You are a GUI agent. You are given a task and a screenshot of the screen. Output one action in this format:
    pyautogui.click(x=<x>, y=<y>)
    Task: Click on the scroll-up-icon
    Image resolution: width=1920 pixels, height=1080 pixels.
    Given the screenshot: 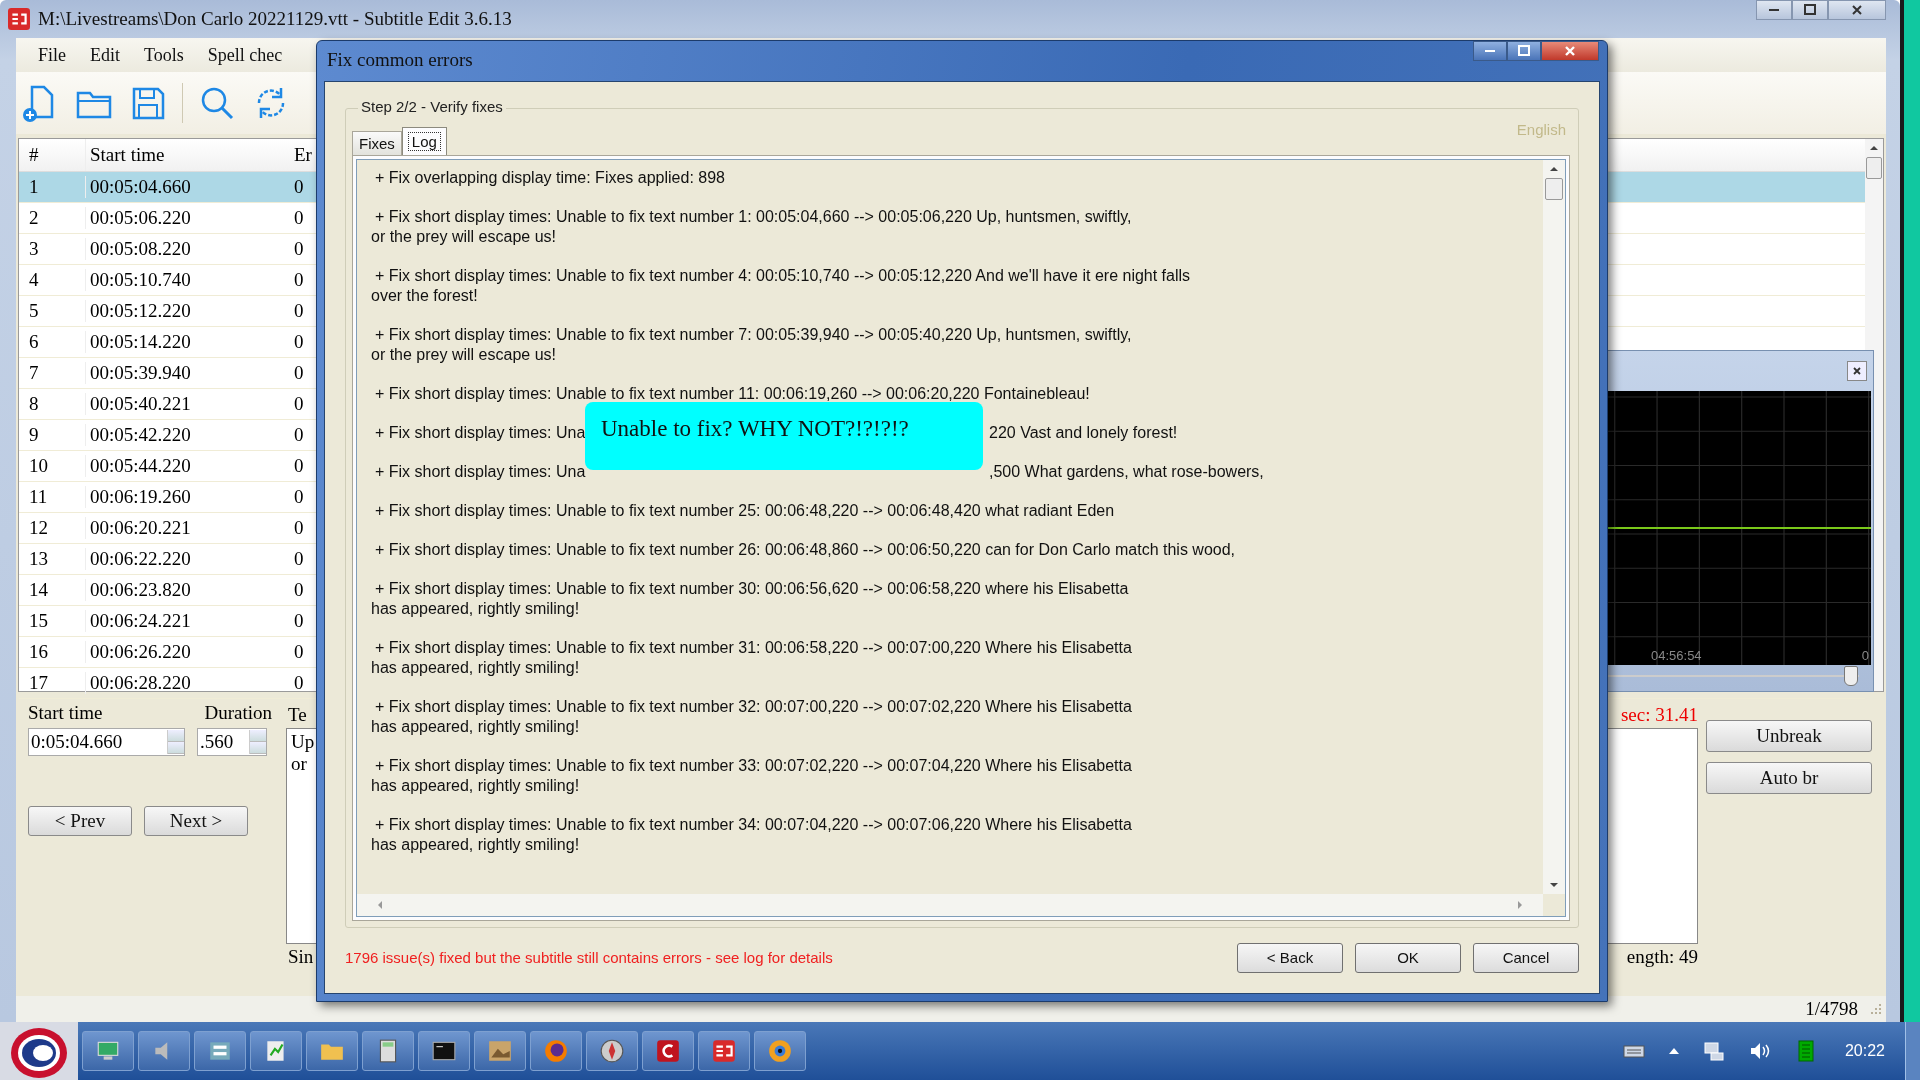 What is the action you would take?
    pyautogui.click(x=1874, y=148)
    